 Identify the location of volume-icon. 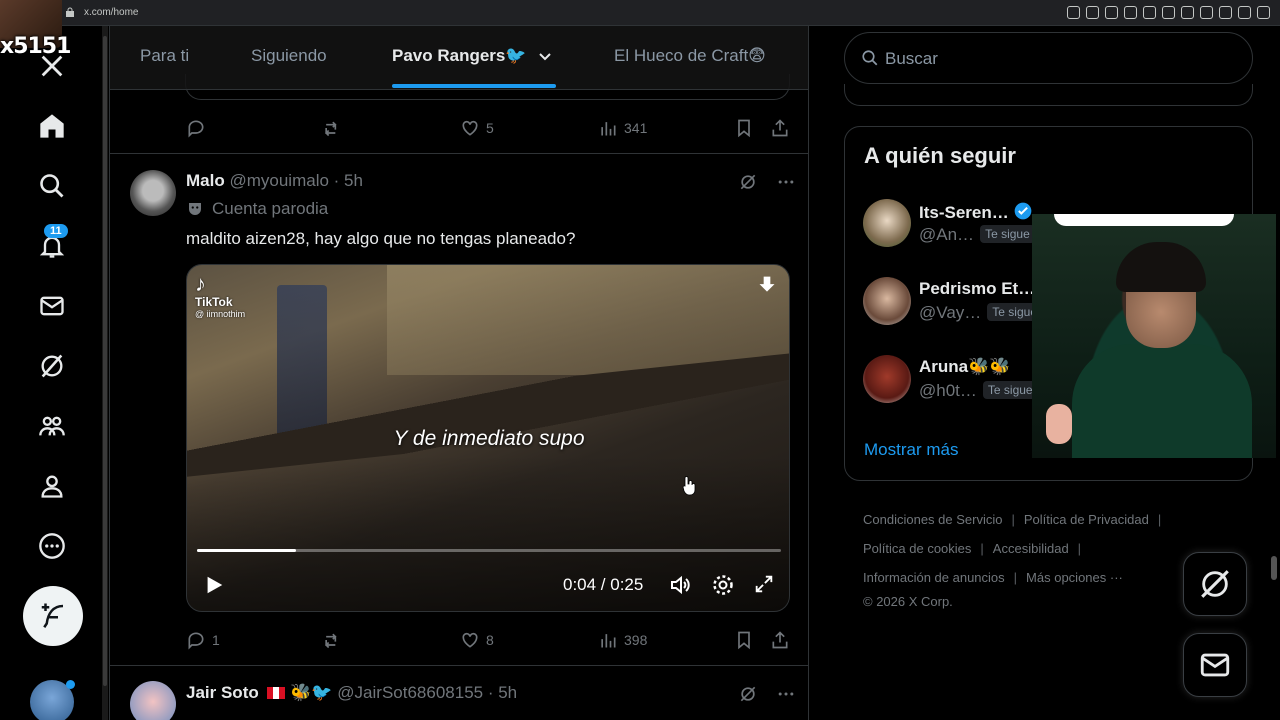
(681, 585).